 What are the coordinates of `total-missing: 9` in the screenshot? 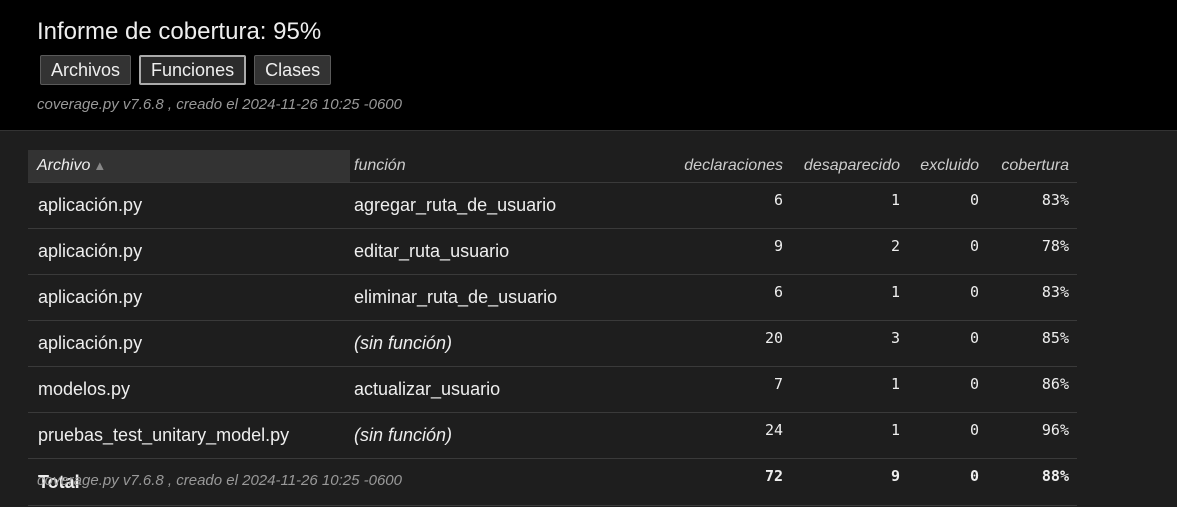 It's located at (849, 482).